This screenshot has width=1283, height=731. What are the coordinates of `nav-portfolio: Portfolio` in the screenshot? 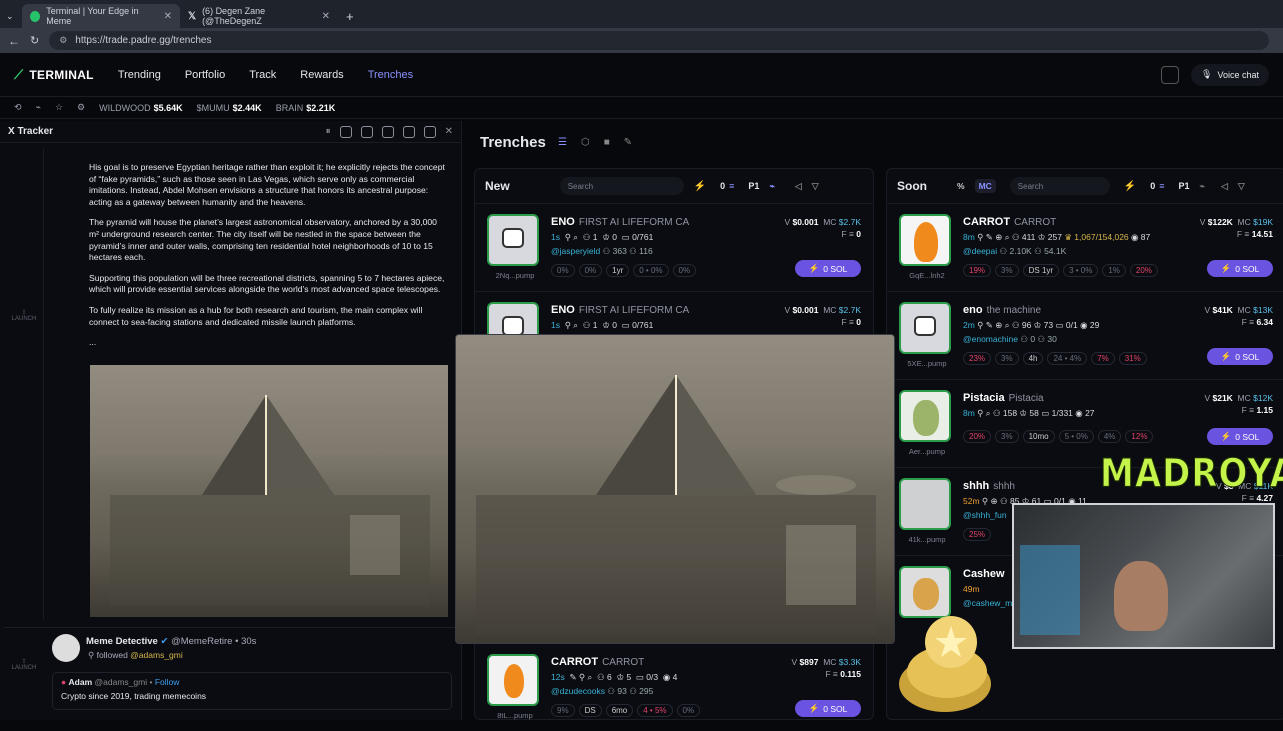 It's located at (205, 75).